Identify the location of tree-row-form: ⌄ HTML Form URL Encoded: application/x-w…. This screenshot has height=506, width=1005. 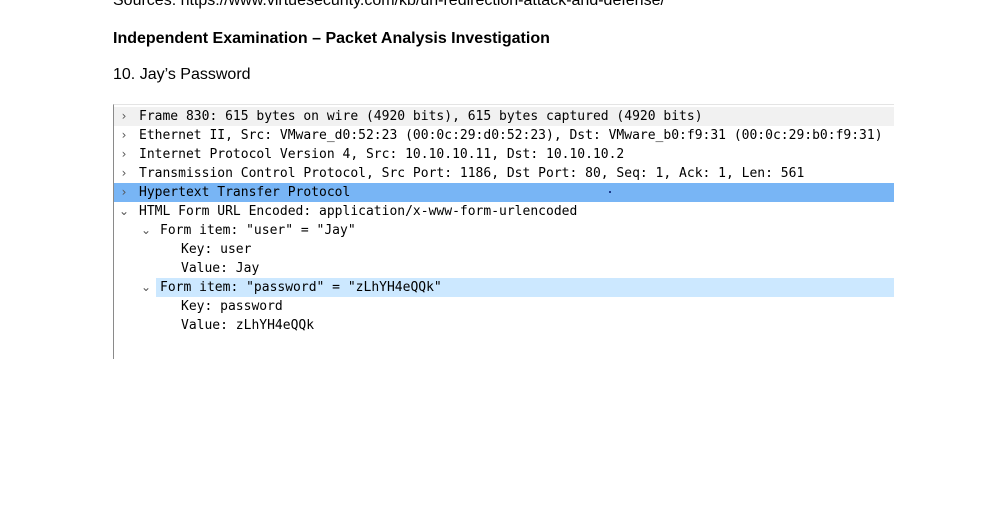
(504, 211).